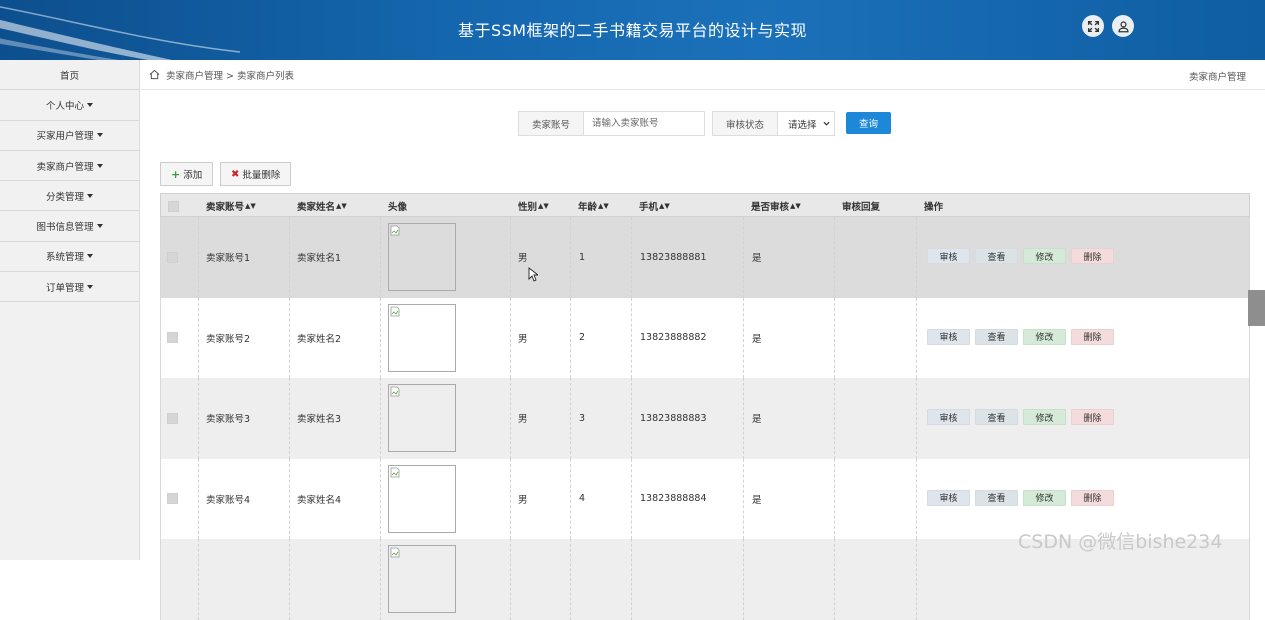  Describe the element at coordinates (322, 206) in the screenshot. I see `col-seller-name: 卖家姓名 ▲▼` at that location.